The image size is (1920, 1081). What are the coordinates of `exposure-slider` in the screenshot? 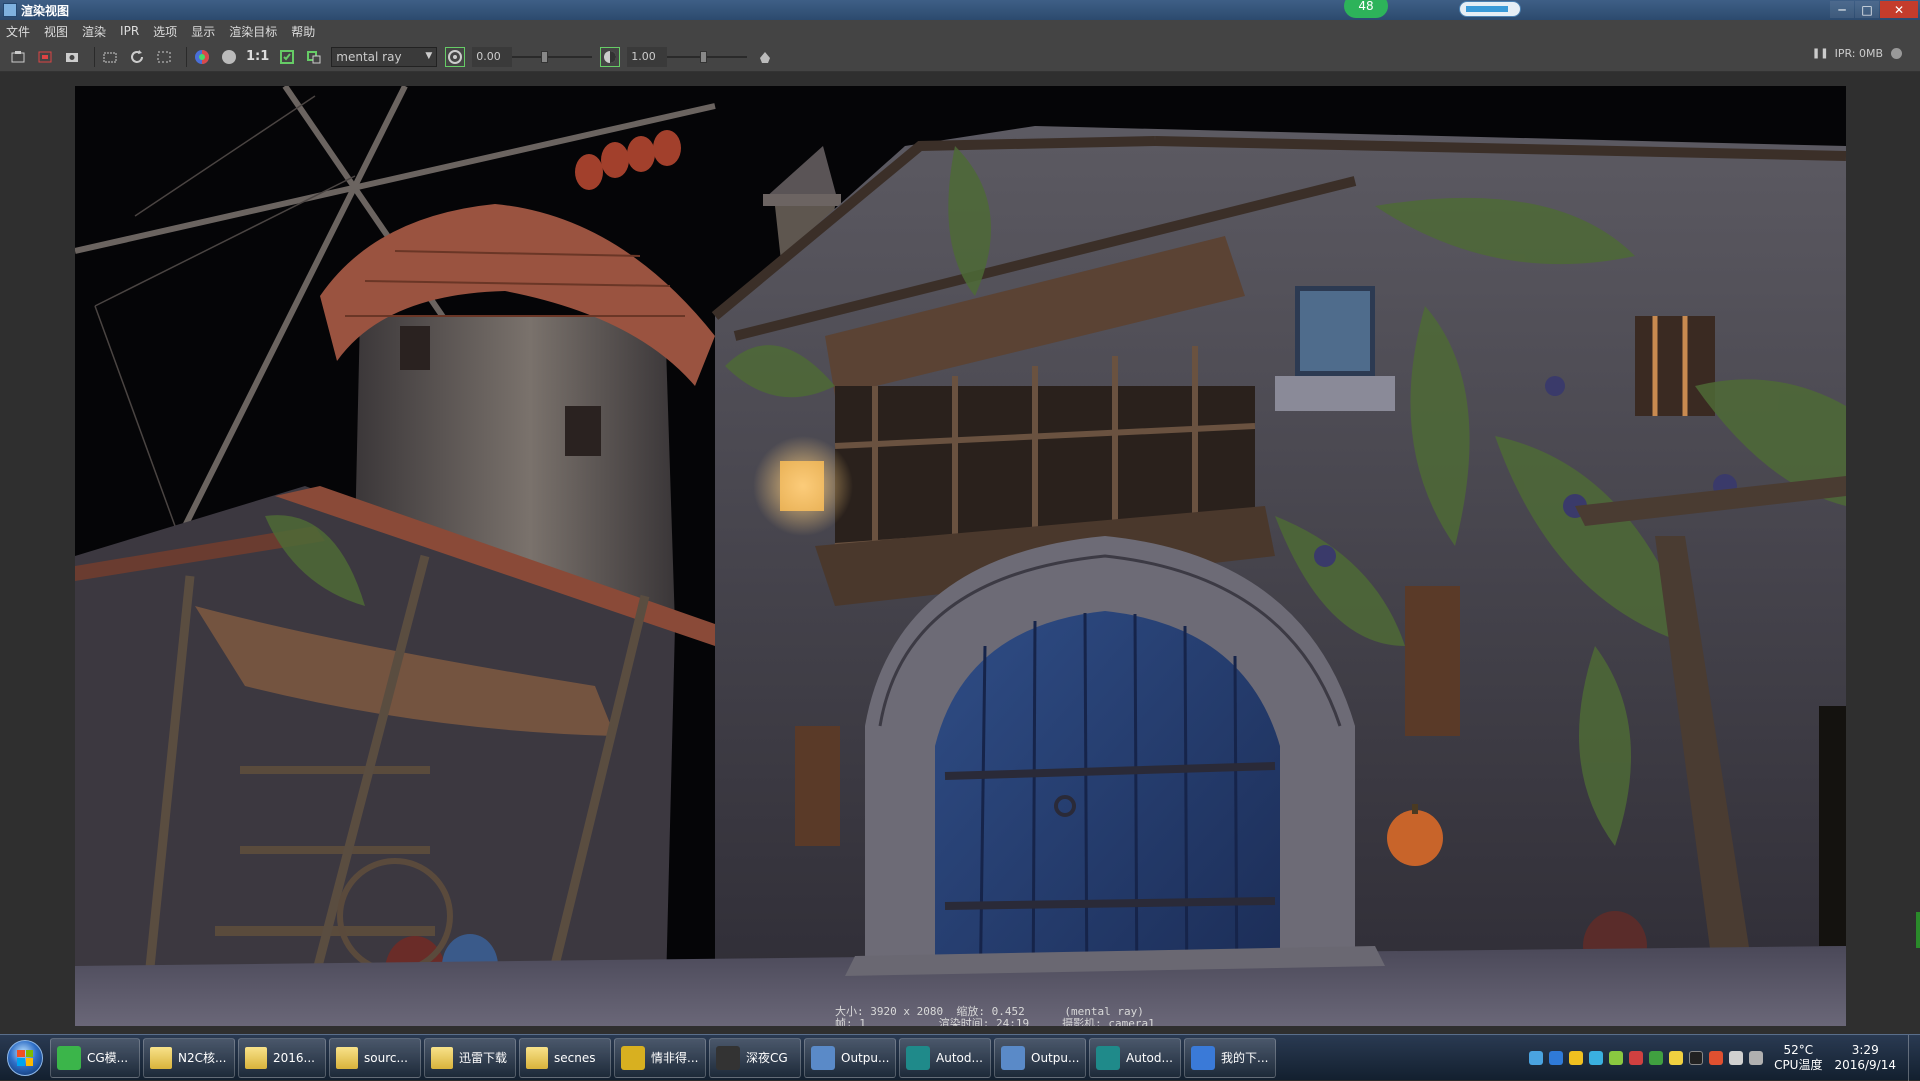 It's located at (552, 57).